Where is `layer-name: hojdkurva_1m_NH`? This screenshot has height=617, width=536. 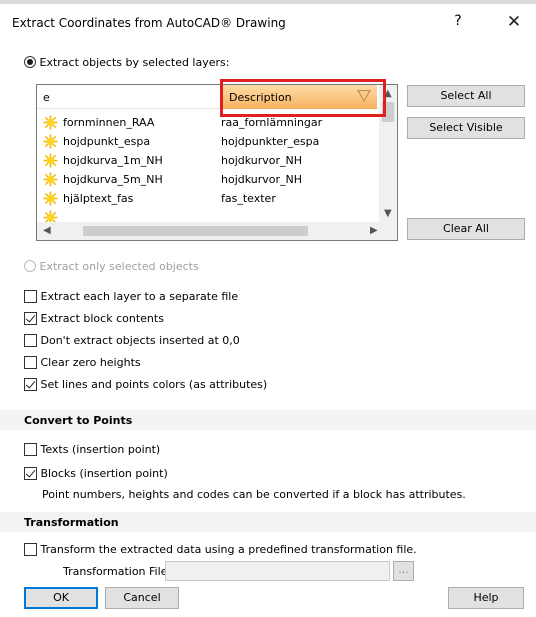 layer-name: hojdkurva_1m_NH is located at coordinates (113, 160).